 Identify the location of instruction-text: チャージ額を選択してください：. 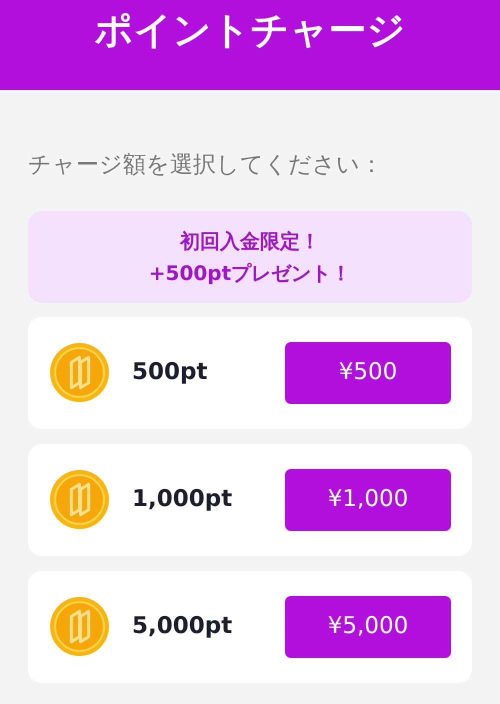
(206, 165).